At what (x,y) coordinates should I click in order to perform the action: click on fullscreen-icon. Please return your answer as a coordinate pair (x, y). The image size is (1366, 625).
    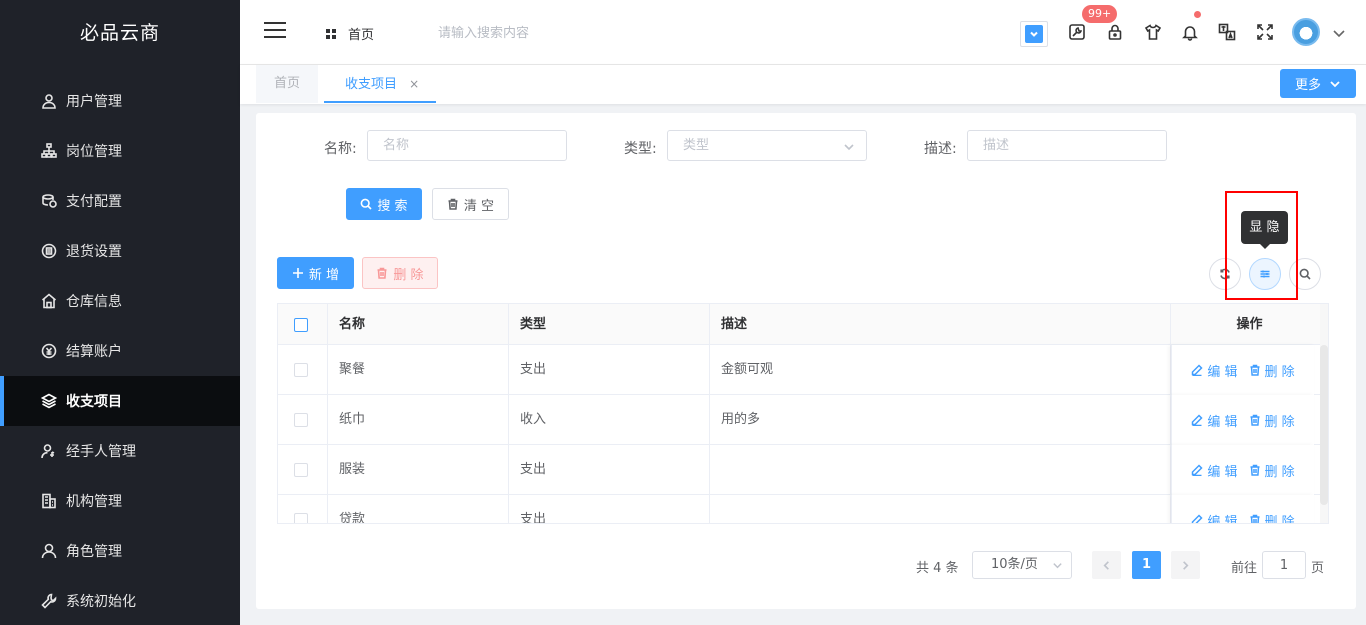
    Looking at the image, I should click on (1265, 32).